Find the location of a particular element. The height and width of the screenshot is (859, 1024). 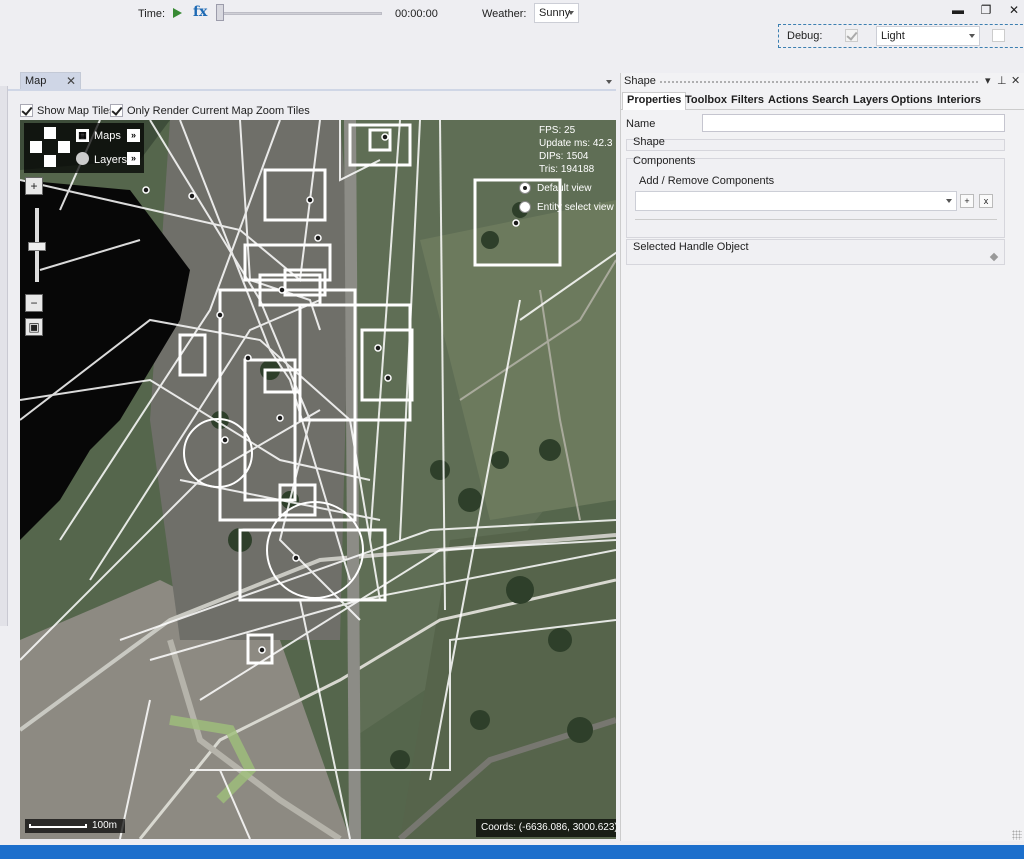

name-field is located at coordinates (853, 123).